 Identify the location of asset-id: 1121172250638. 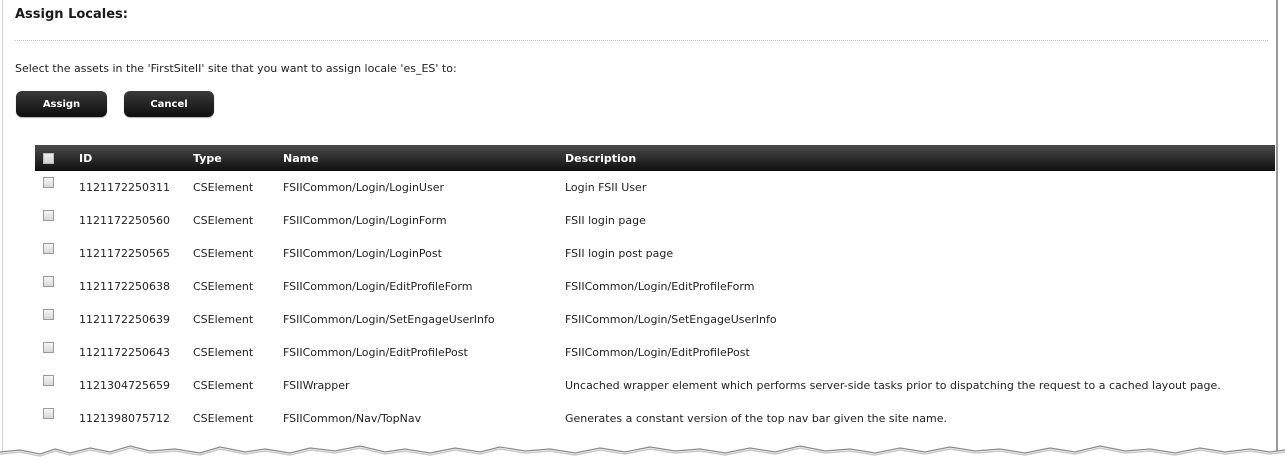
(124, 286).